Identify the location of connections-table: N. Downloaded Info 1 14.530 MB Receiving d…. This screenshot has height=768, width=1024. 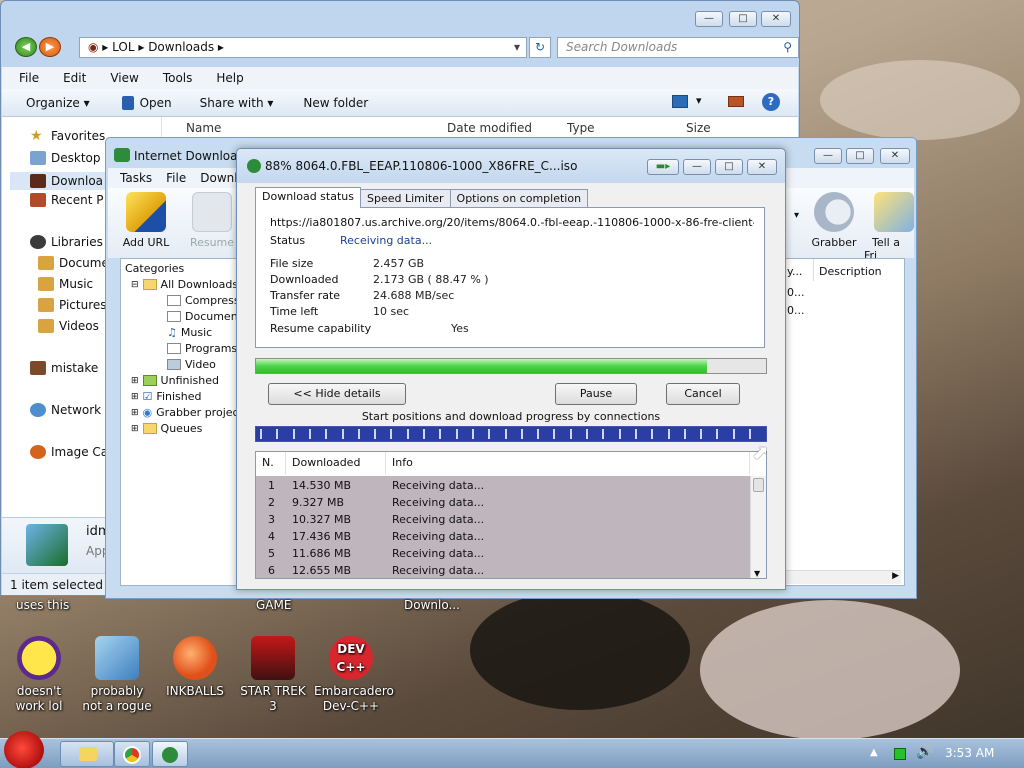
(511, 515).